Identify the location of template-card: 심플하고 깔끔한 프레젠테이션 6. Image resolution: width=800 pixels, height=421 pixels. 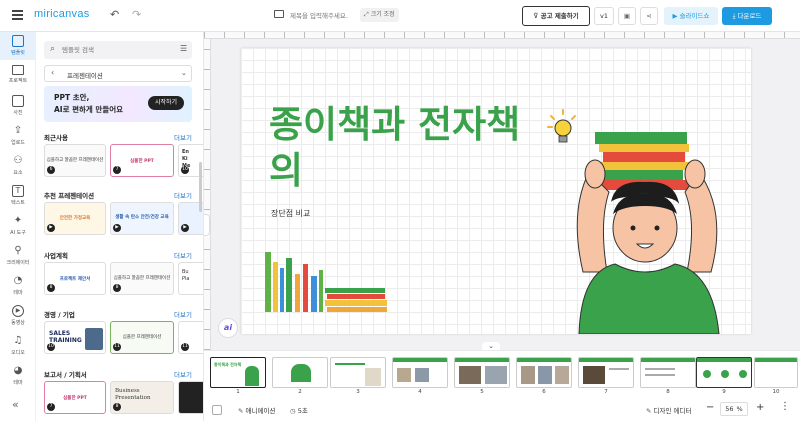
(75, 160).